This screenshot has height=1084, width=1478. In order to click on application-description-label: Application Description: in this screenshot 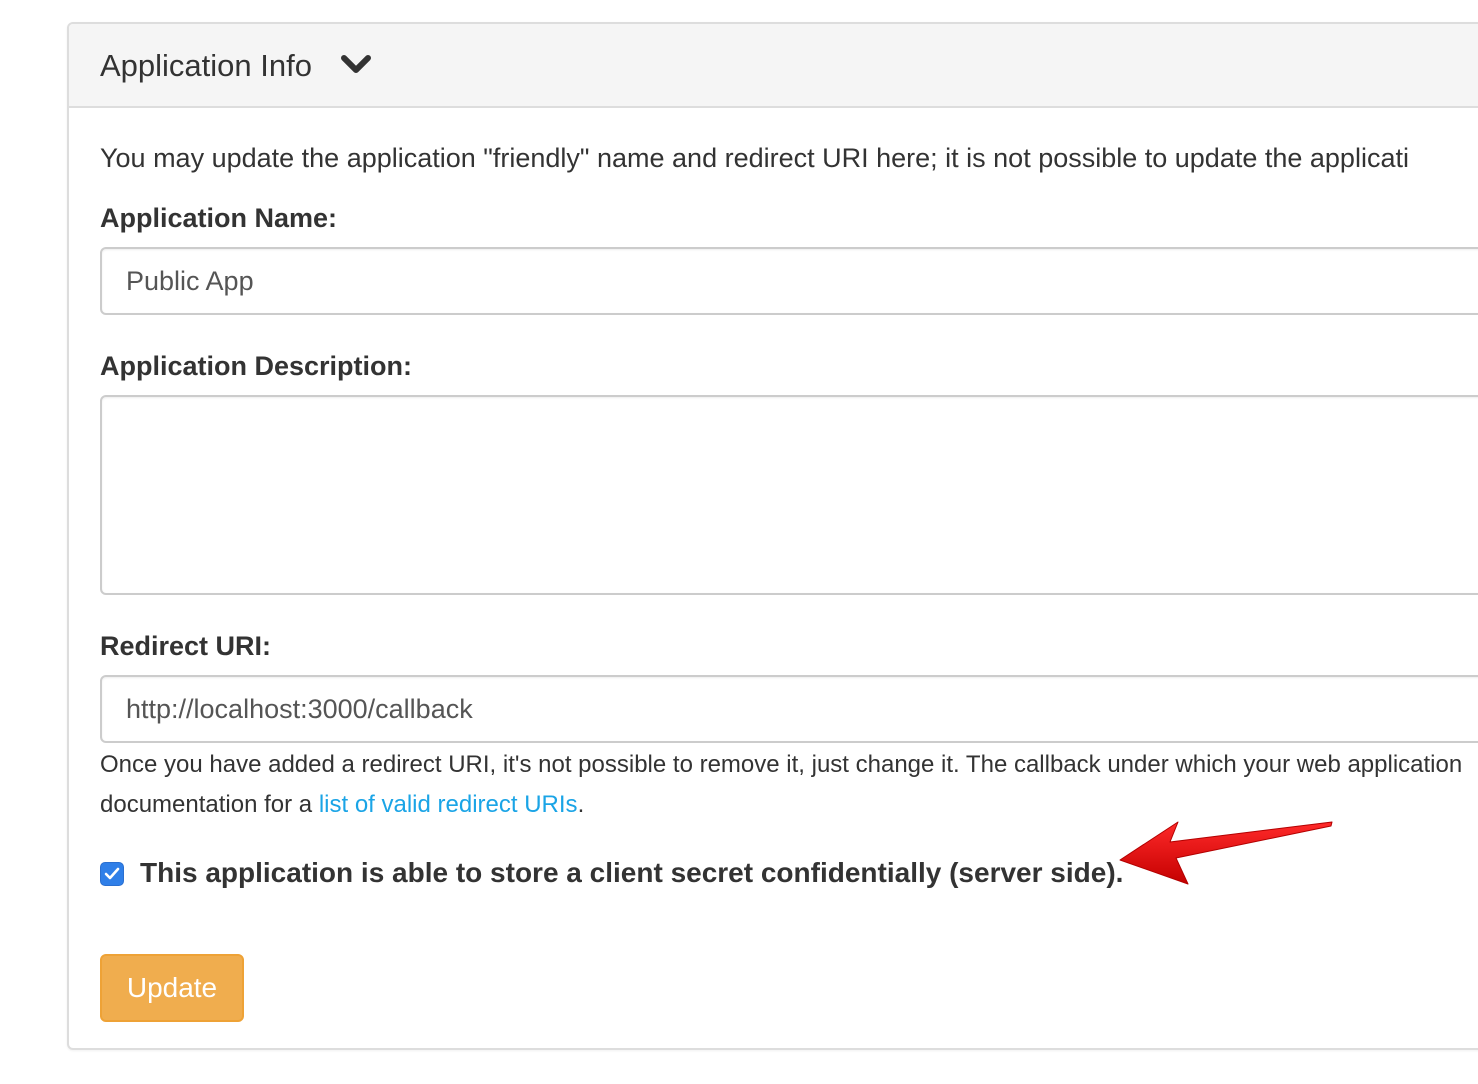, I will do `click(256, 366)`.